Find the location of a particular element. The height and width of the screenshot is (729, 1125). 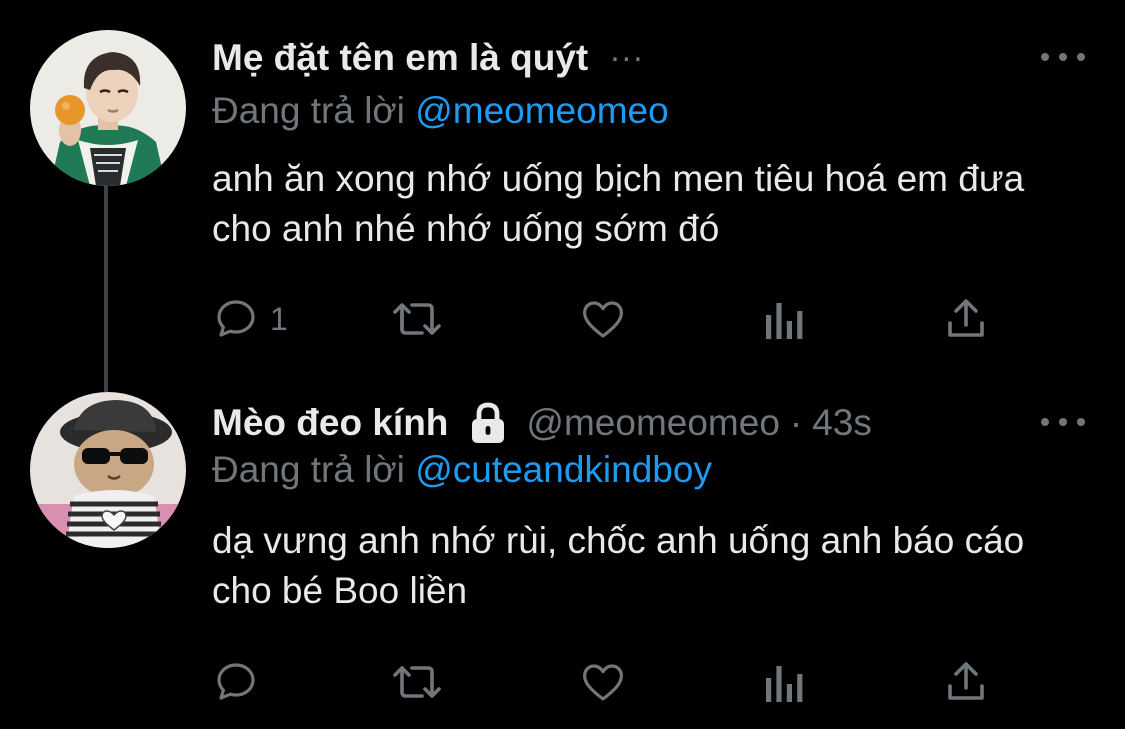

replying-to: Đang trả lời @cuteandkindboy is located at coordinates (462, 470).